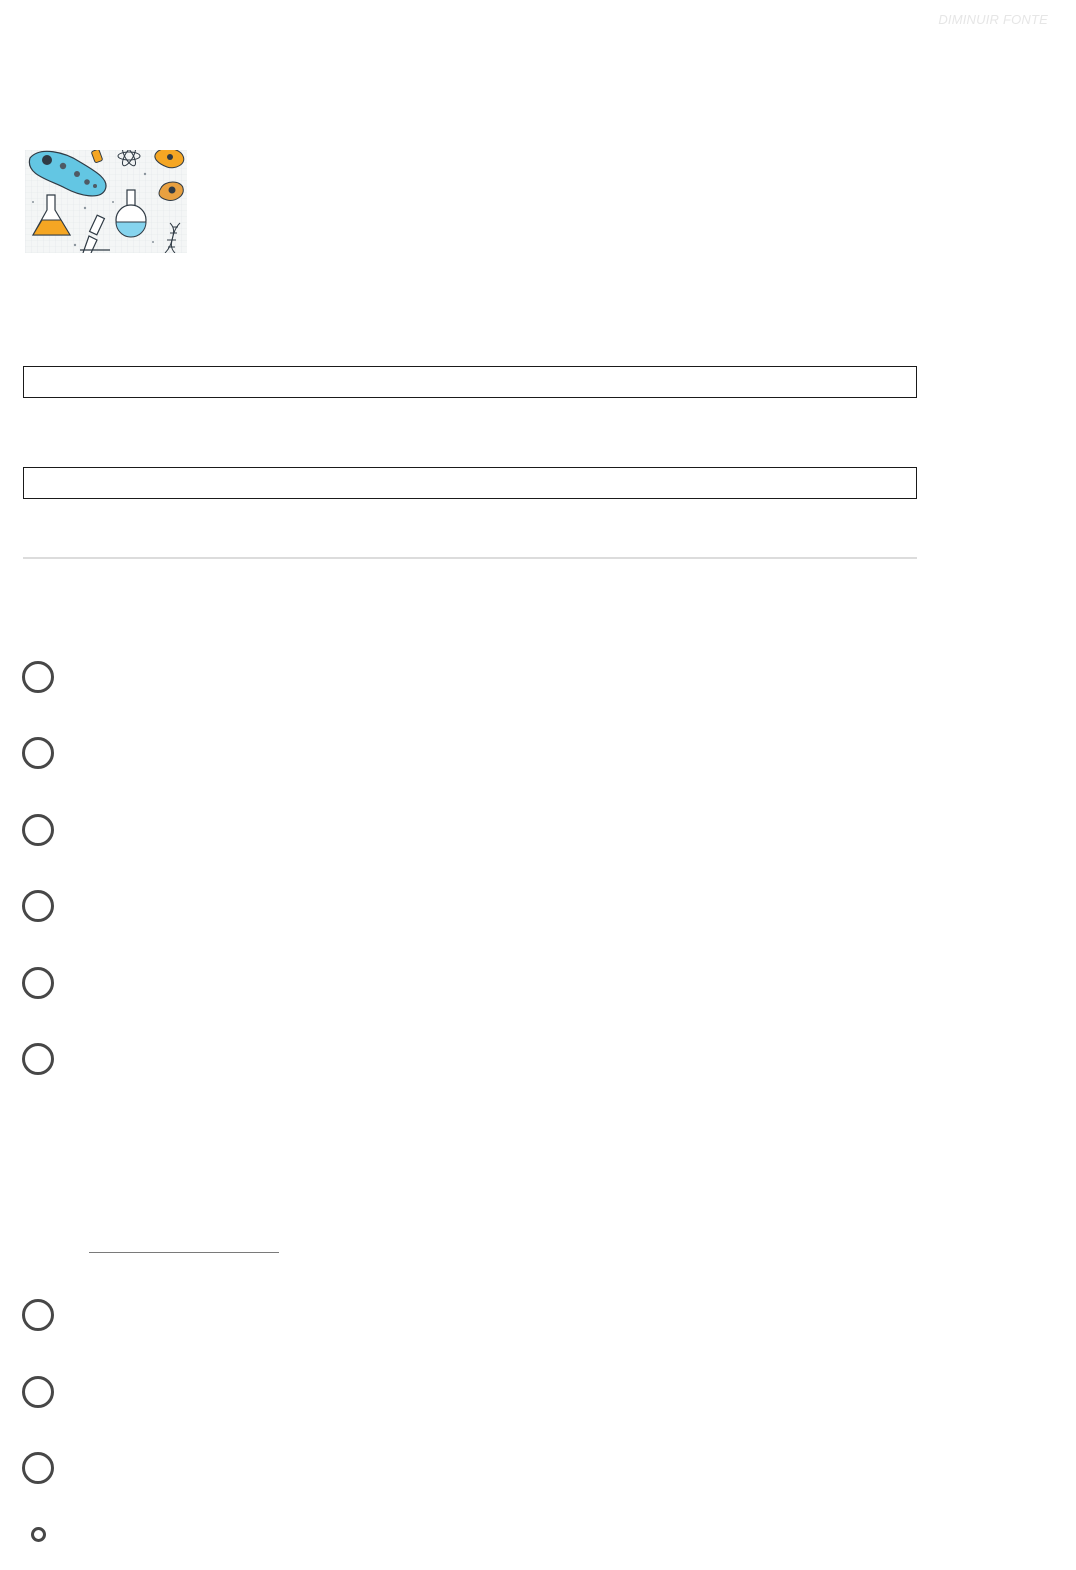 Image resolution: width=1076 pixels, height=1570 pixels. Describe the element at coordinates (38, 1315) in the screenshot. I see `question-2-option-1-radio` at that location.